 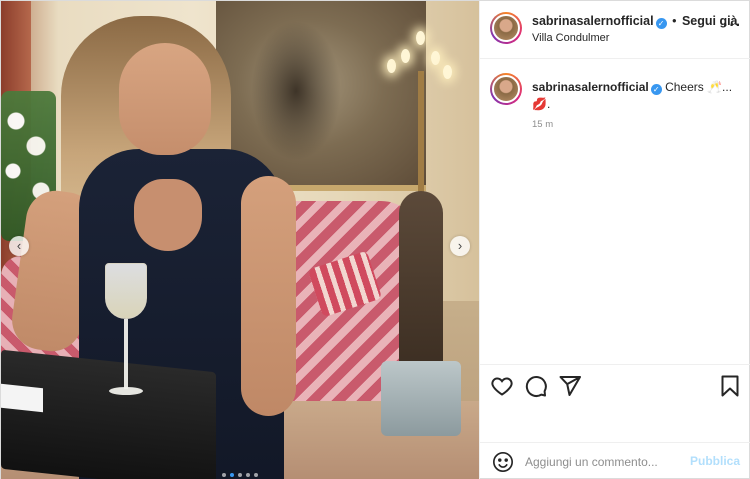 I want to click on bookmark-icon, so click(x=730, y=386).